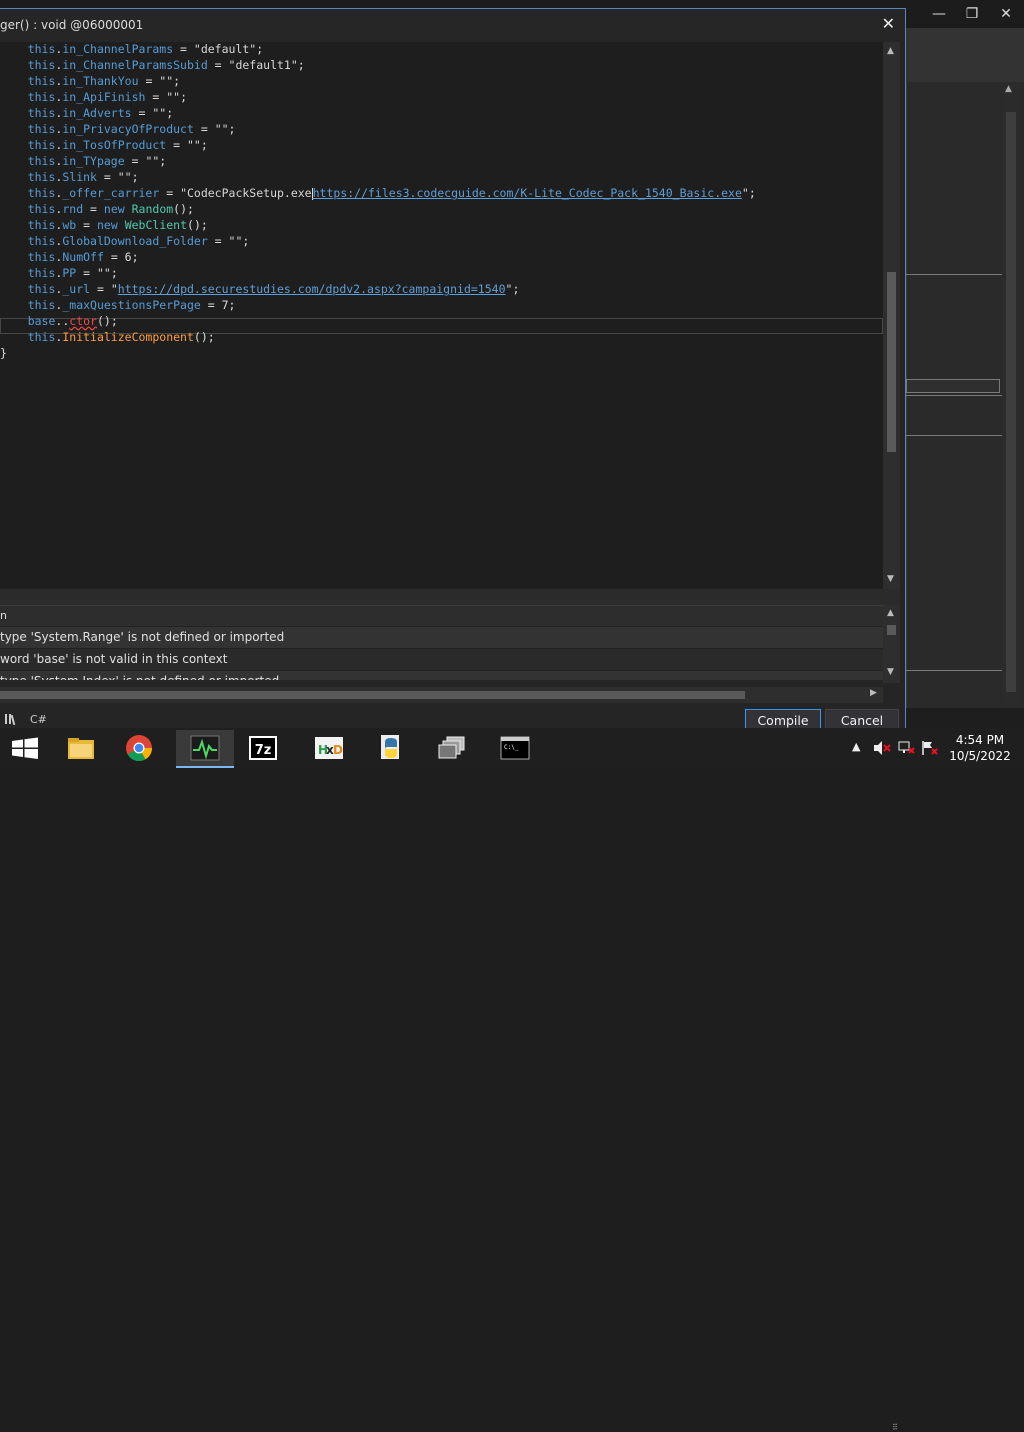 This screenshot has width=1024, height=1432. Describe the element at coordinates (450, 597) in the screenshot. I see `editor-footer` at that location.